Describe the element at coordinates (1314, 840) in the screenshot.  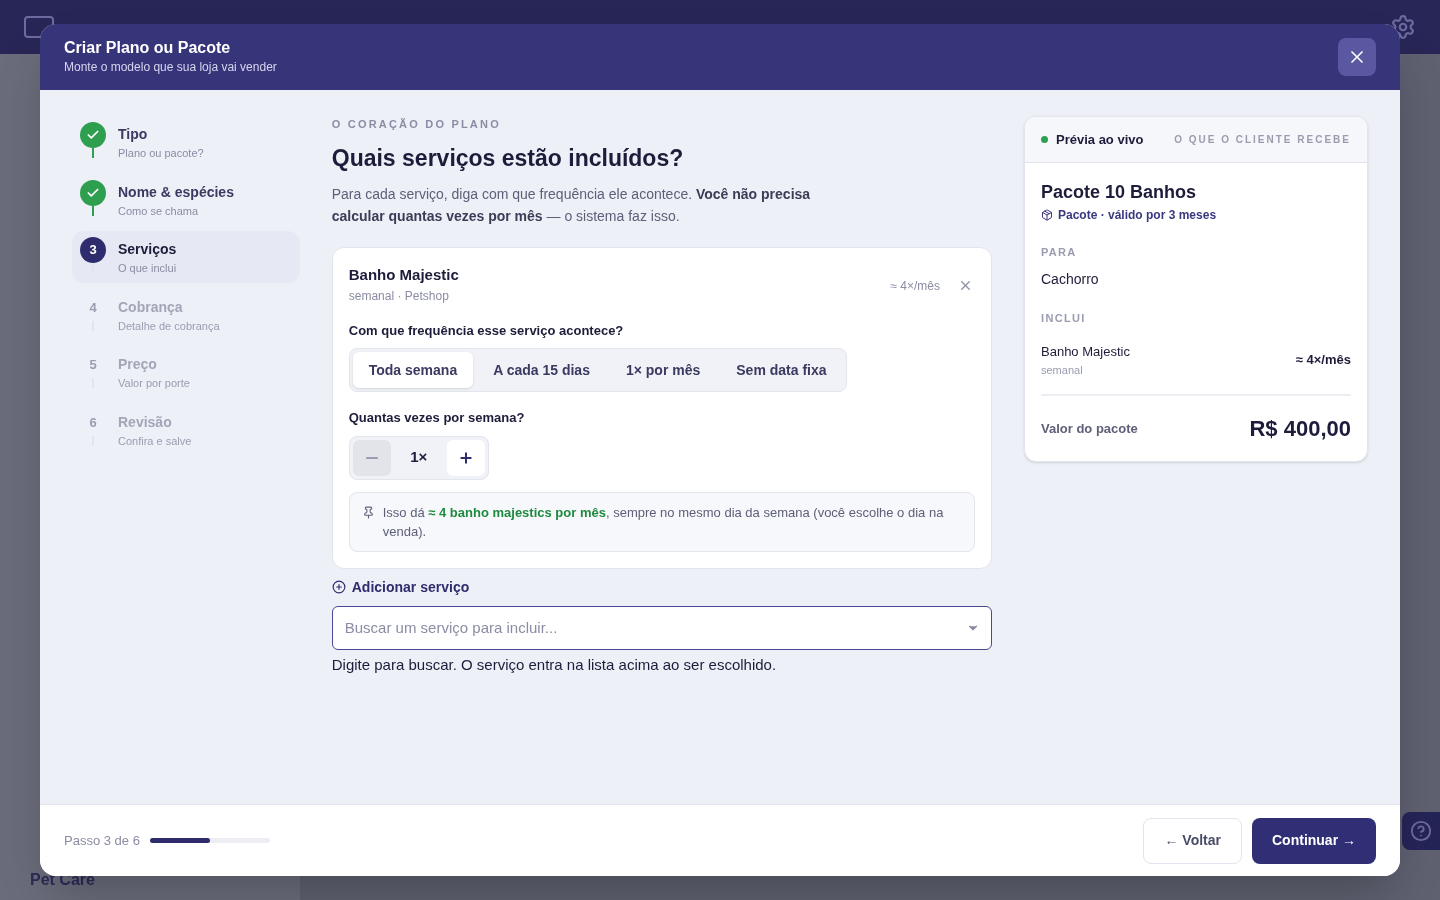
I see `continue-button: Continuar →` at that location.